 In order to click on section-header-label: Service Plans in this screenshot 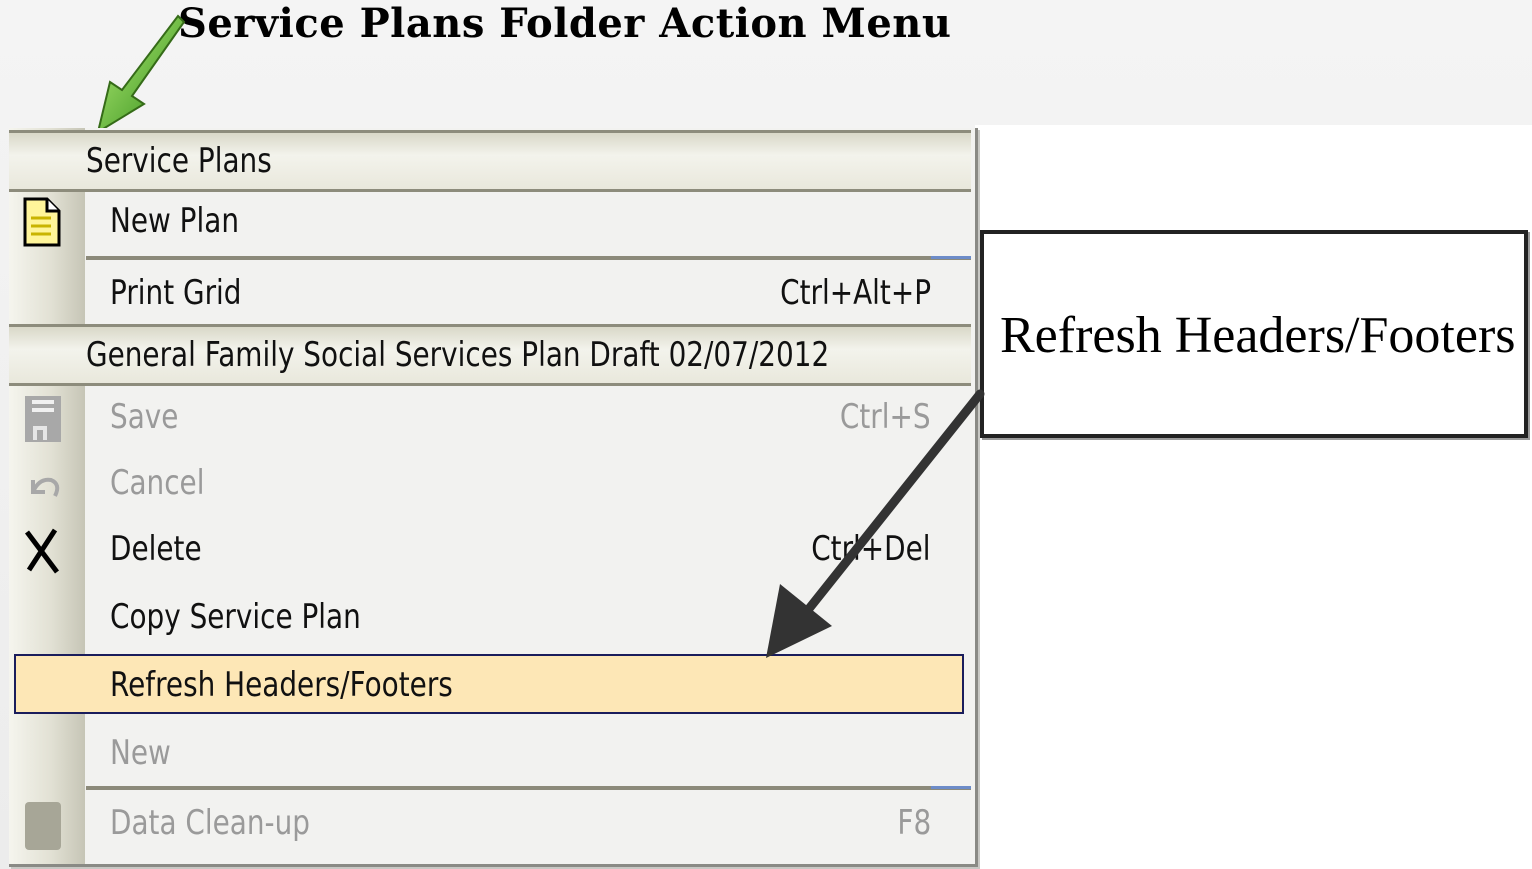, I will do `click(179, 161)`.